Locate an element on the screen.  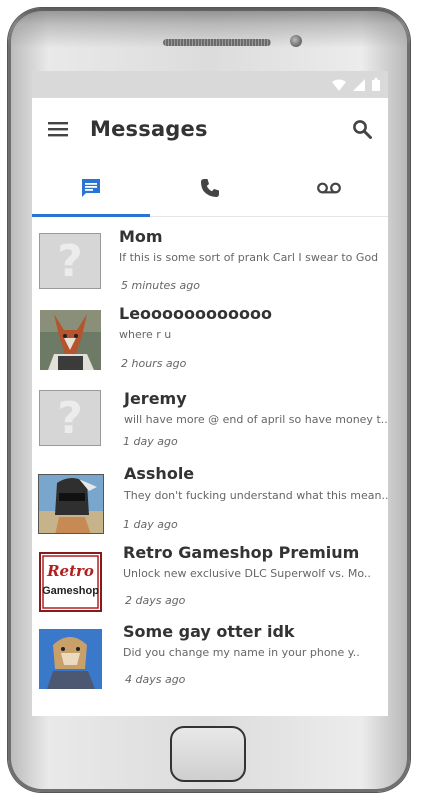
page-title: Messages is located at coordinates (149, 129).